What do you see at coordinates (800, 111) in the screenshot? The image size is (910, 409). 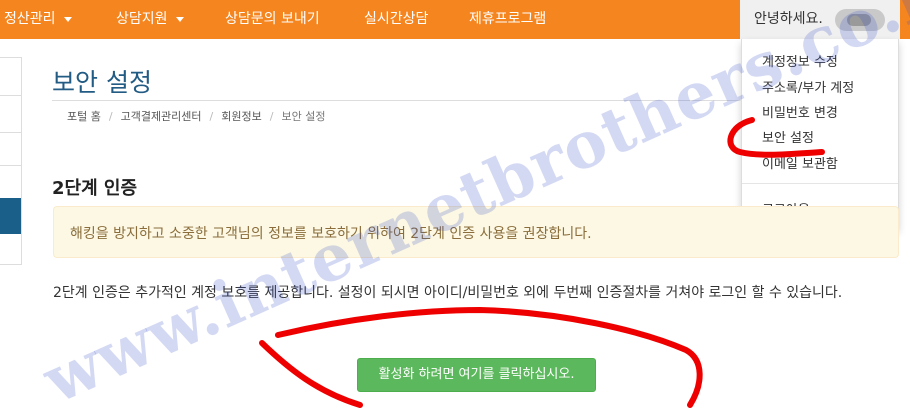 I see `menu-item-change-password: 비밀번호 변경` at bounding box center [800, 111].